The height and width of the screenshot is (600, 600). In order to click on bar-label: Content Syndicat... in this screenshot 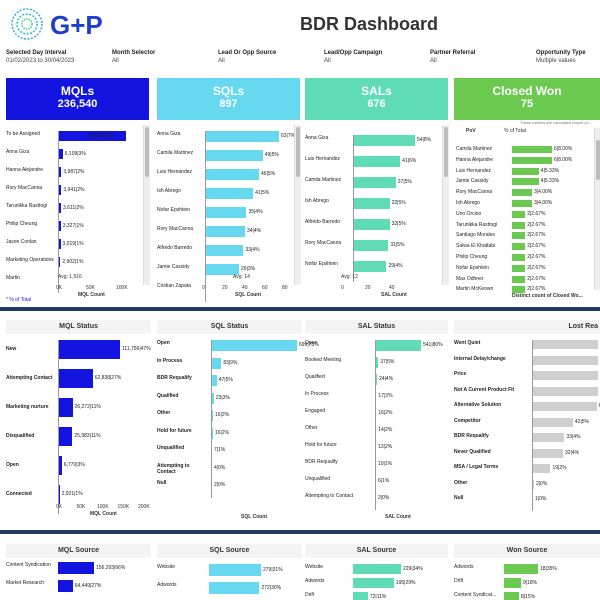, I will do `click(475, 595)`.